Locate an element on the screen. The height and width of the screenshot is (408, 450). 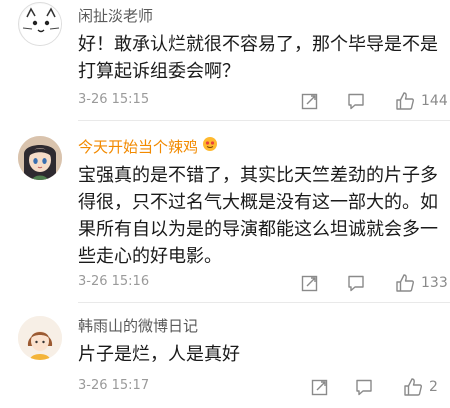
cat-avatar-icon is located at coordinates (40, 24).